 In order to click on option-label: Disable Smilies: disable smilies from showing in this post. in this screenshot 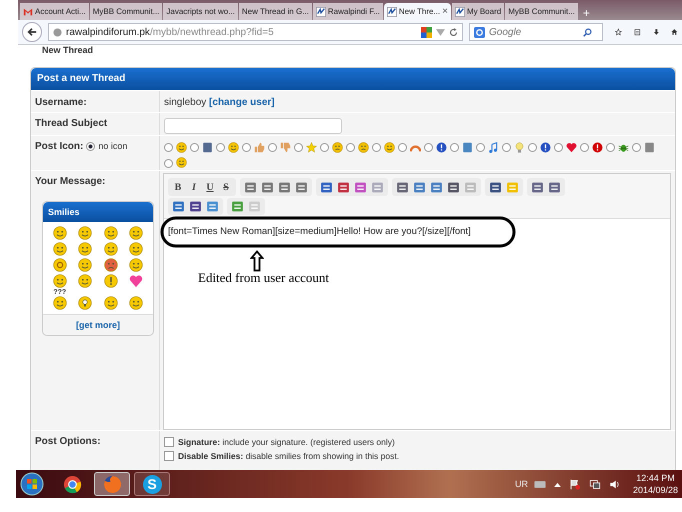, I will do `click(289, 456)`.